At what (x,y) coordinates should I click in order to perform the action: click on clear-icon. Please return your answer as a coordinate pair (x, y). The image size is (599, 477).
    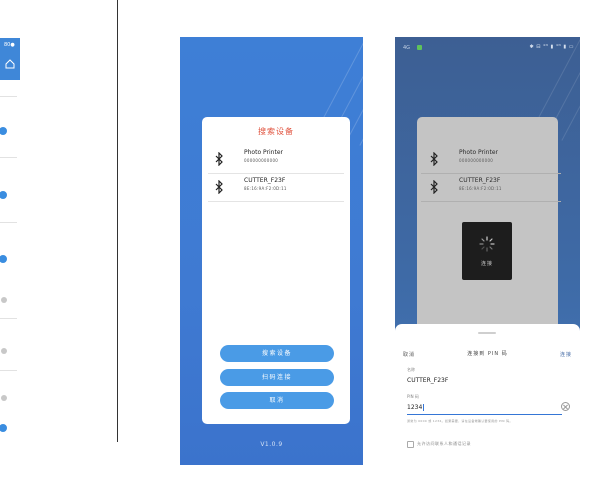
    Looking at the image, I should click on (565, 406).